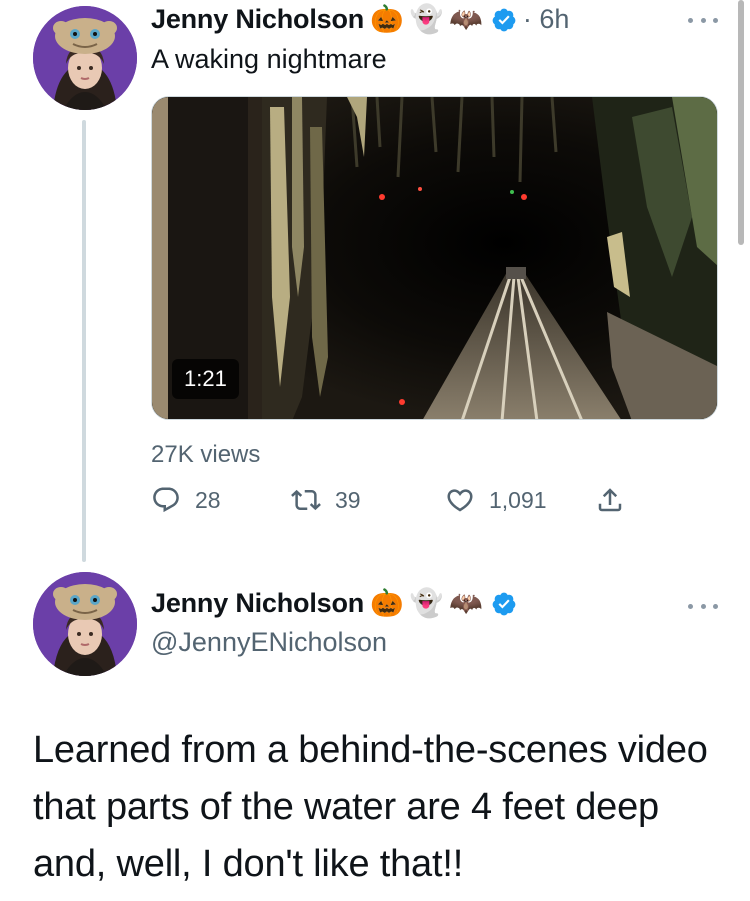  I want to click on reply-count: 28, so click(208, 499).